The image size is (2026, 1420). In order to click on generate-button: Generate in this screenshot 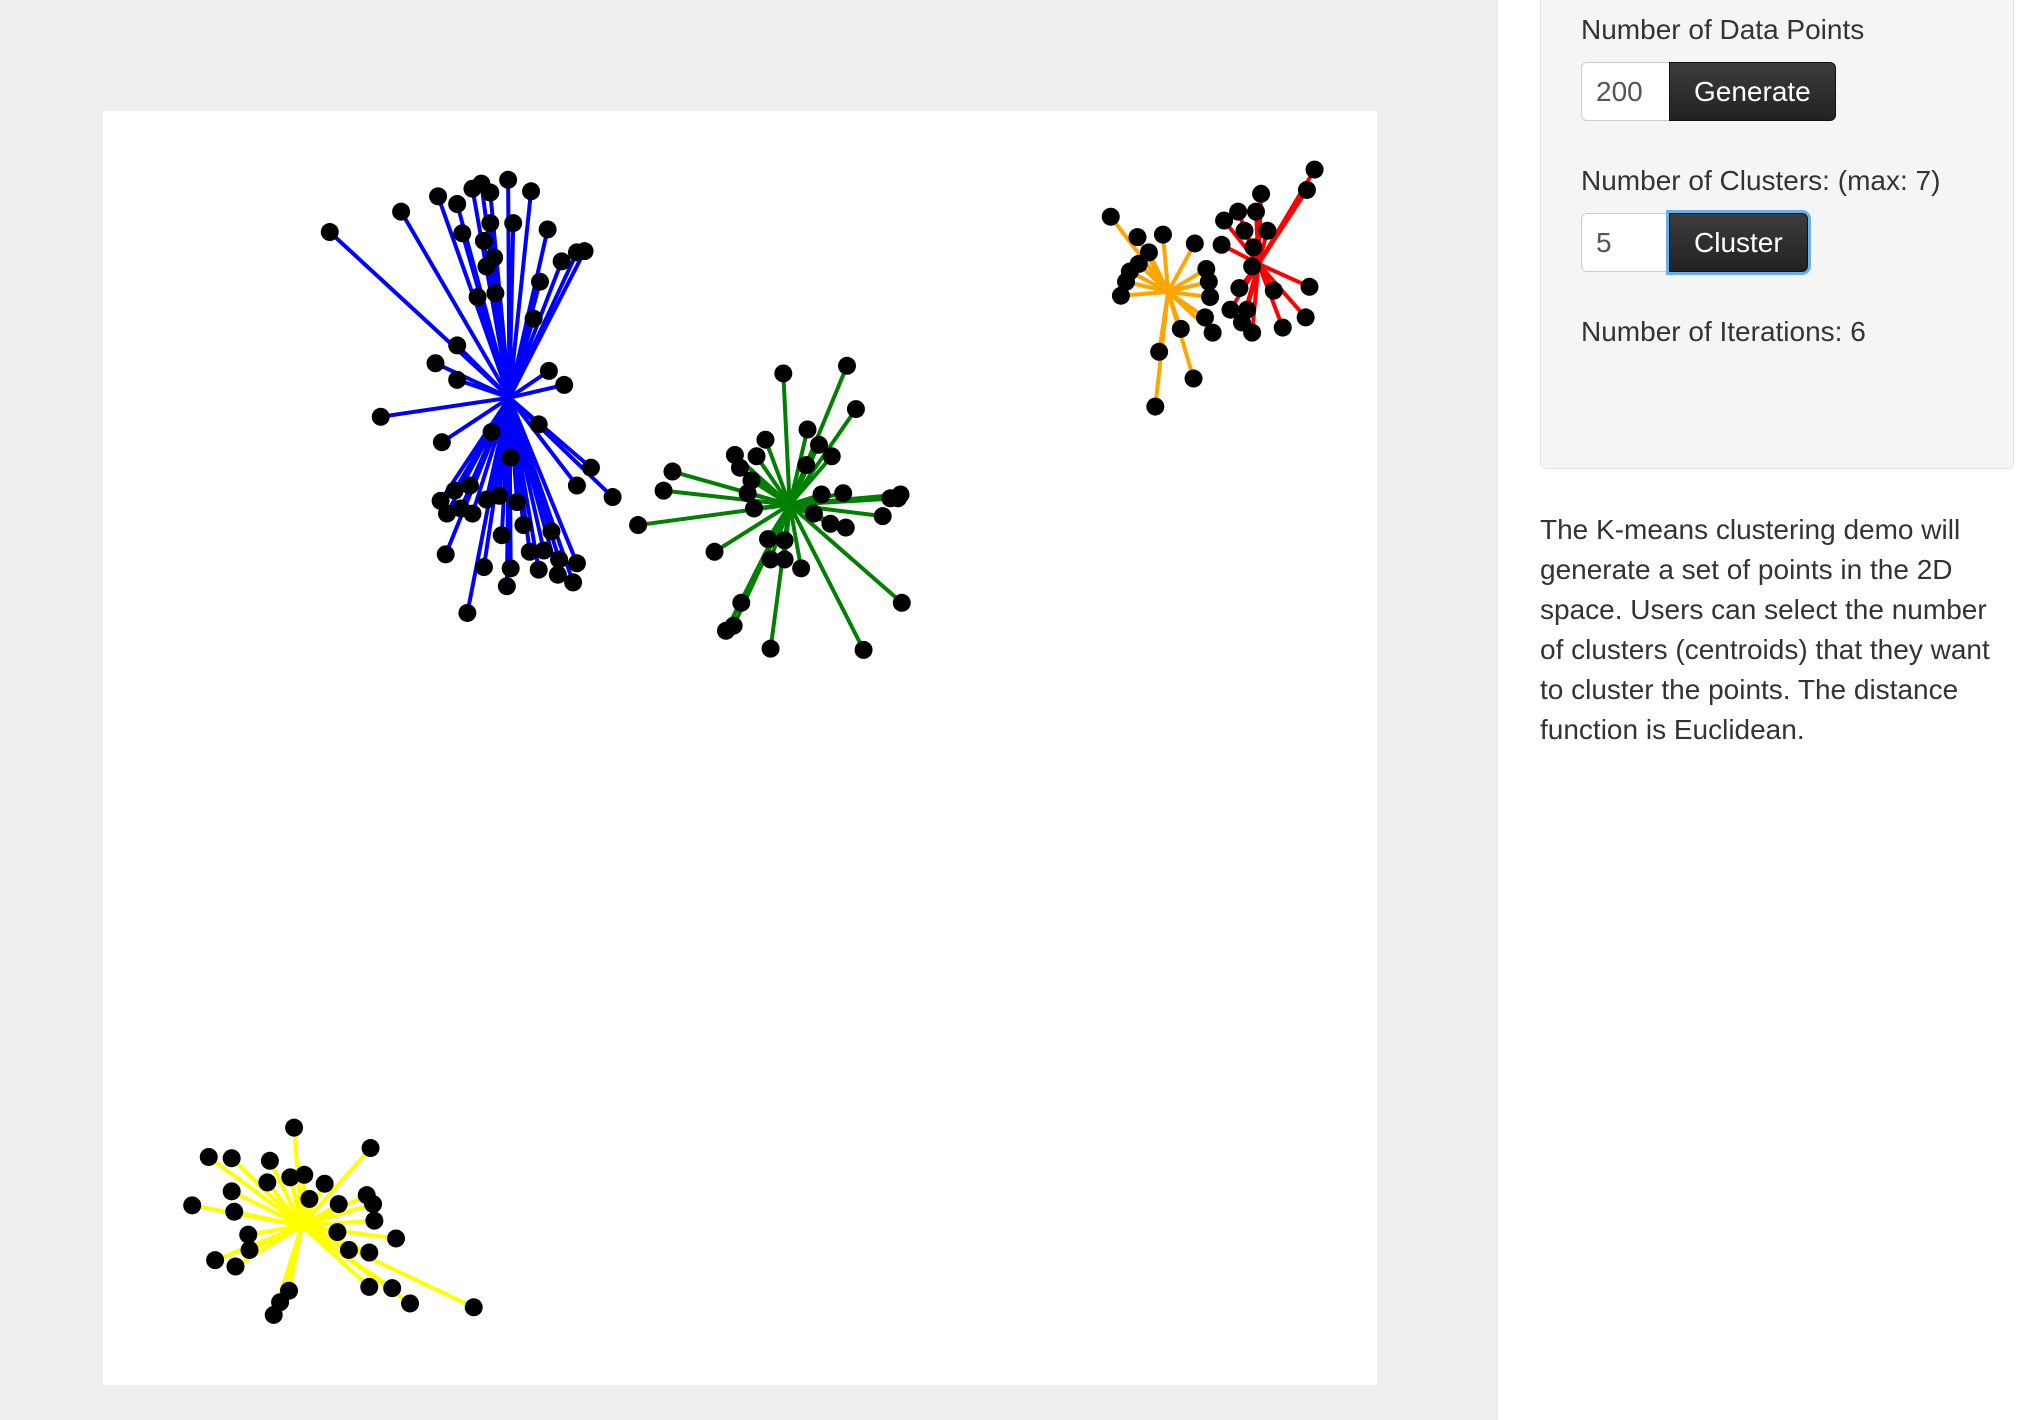, I will do `click(1752, 91)`.